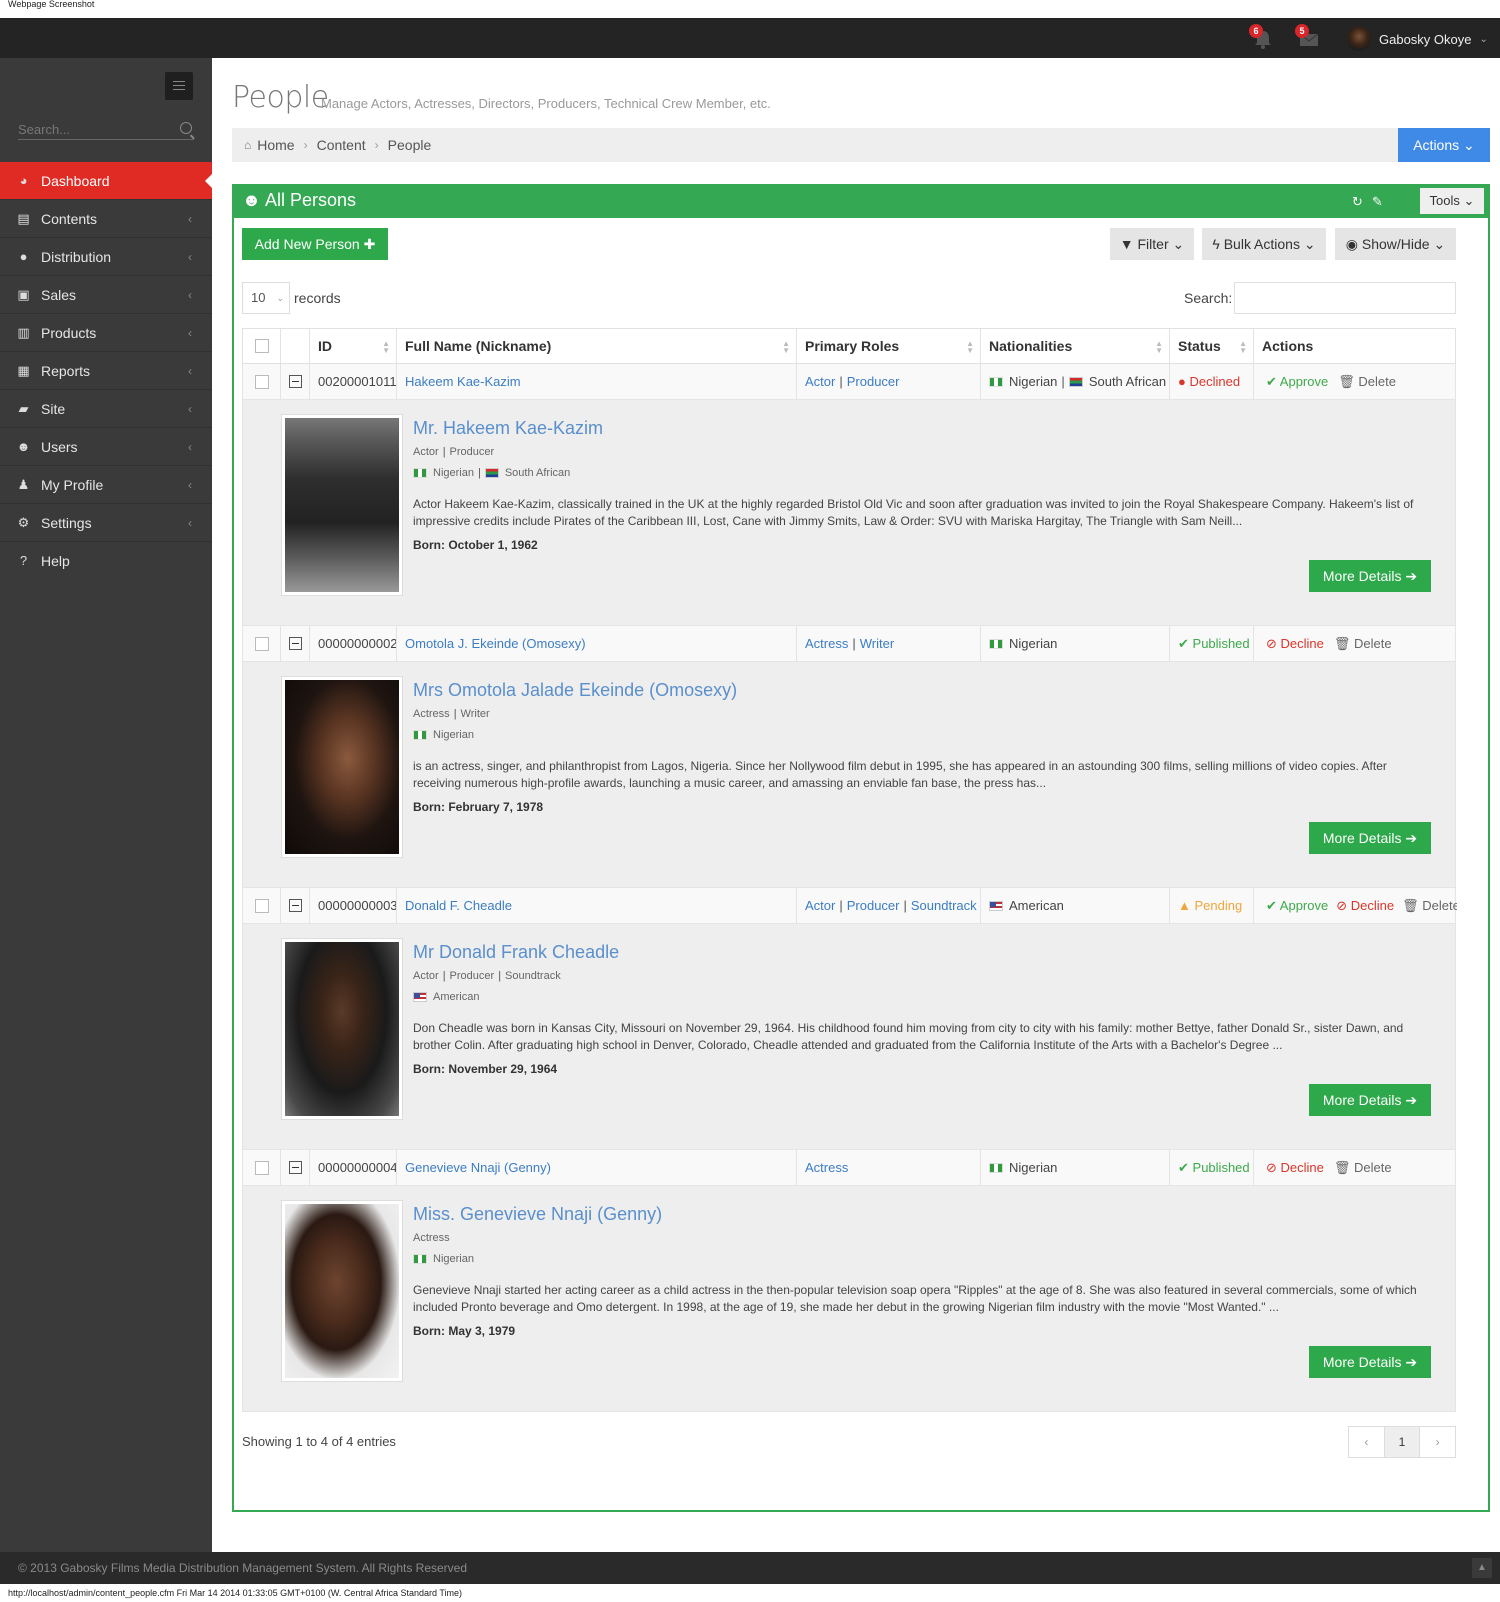  What do you see at coordinates (495, 643) in the screenshot?
I see `person-name-link: Omotola J. Ekeinde (Omosexy)` at bounding box center [495, 643].